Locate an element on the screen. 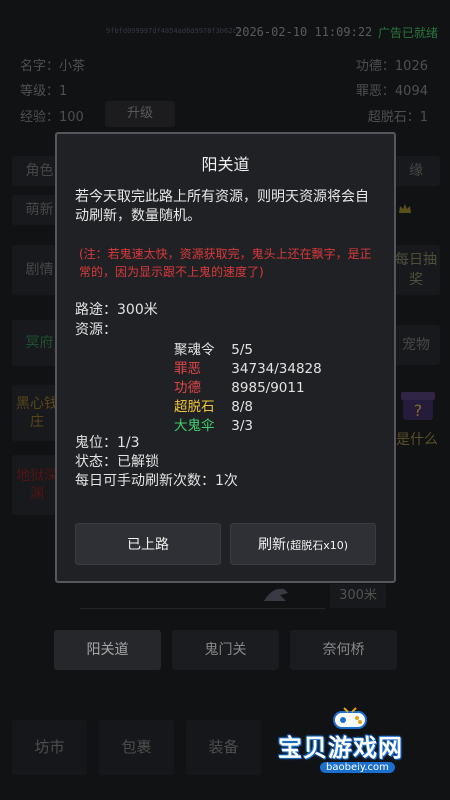  watermark-url: baobeiy.com is located at coordinates (357, 767).